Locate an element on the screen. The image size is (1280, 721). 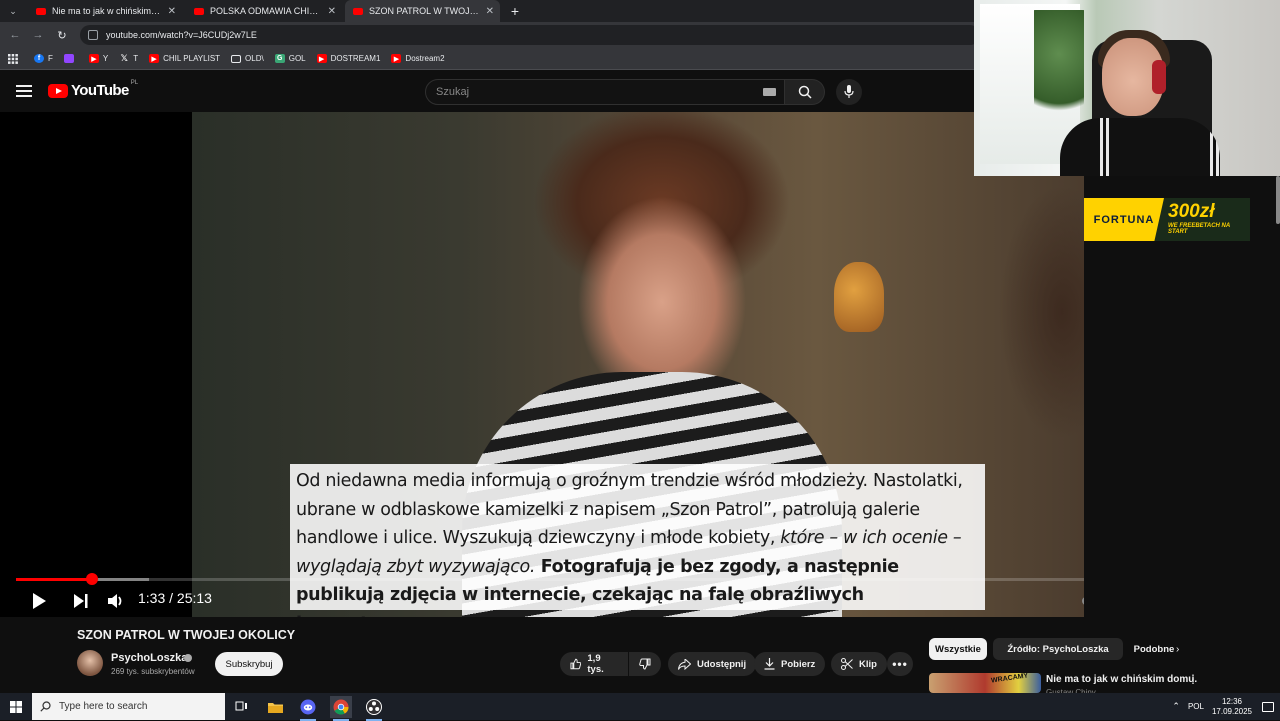
hamburger-menu-icon is located at coordinates (24, 91).